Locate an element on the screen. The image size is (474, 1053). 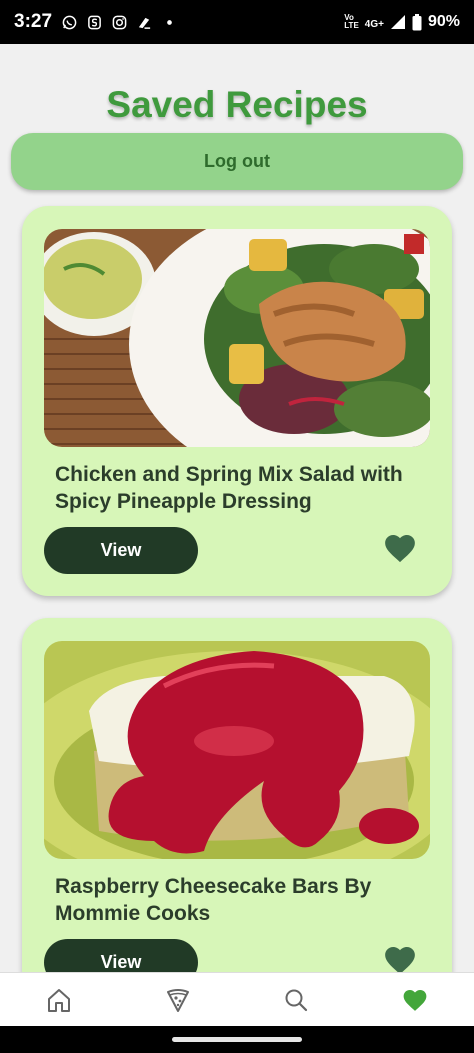
home-gesture-pill is located at coordinates (237, 1039).